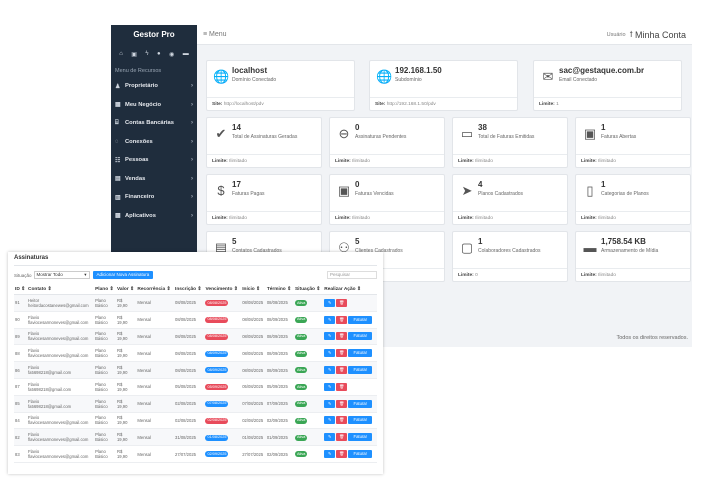  I want to click on user-icon: ●, so click(159, 54).